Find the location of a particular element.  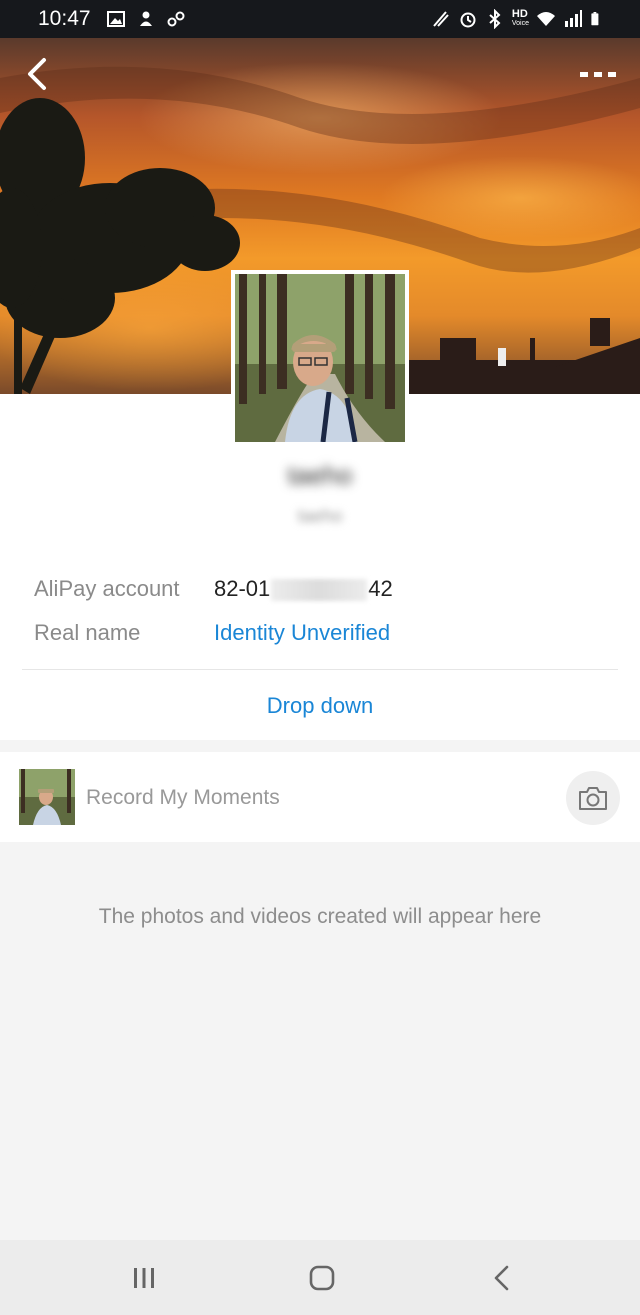

home-icon is located at coordinates (322, 1278).